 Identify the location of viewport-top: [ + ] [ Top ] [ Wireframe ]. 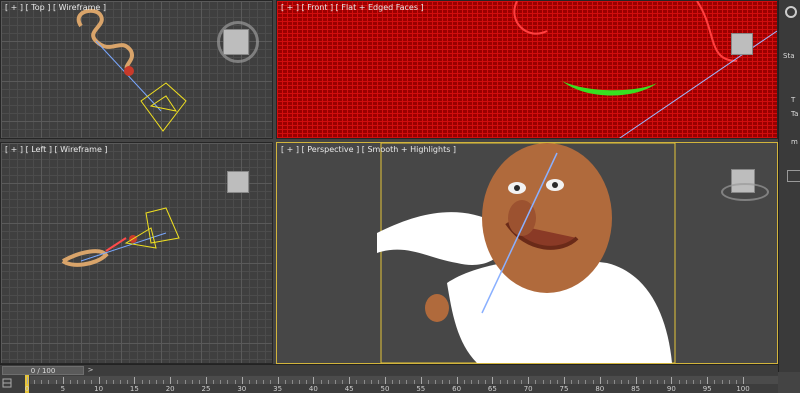
(136, 69).